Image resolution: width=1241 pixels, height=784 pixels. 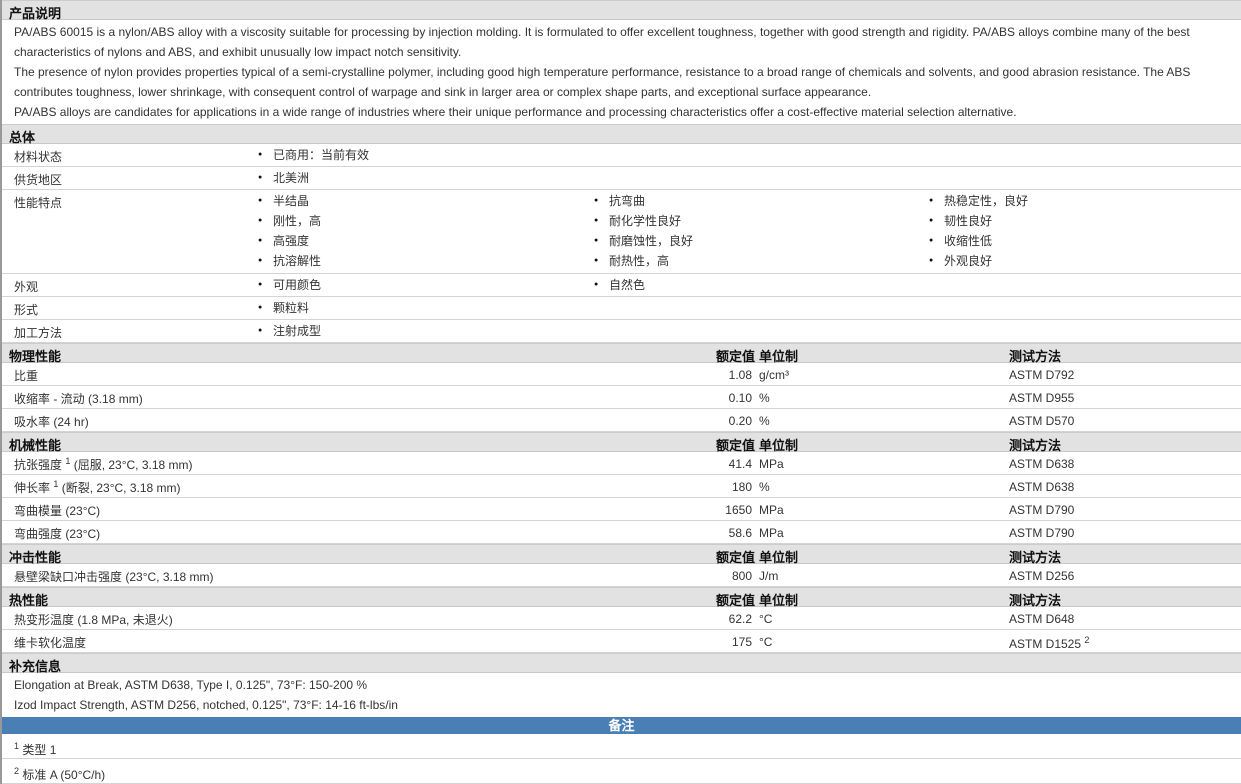 I want to click on property-label: 伸长率 1 (断裂, 23°C, 3.18 mm), so click(x=97, y=487).